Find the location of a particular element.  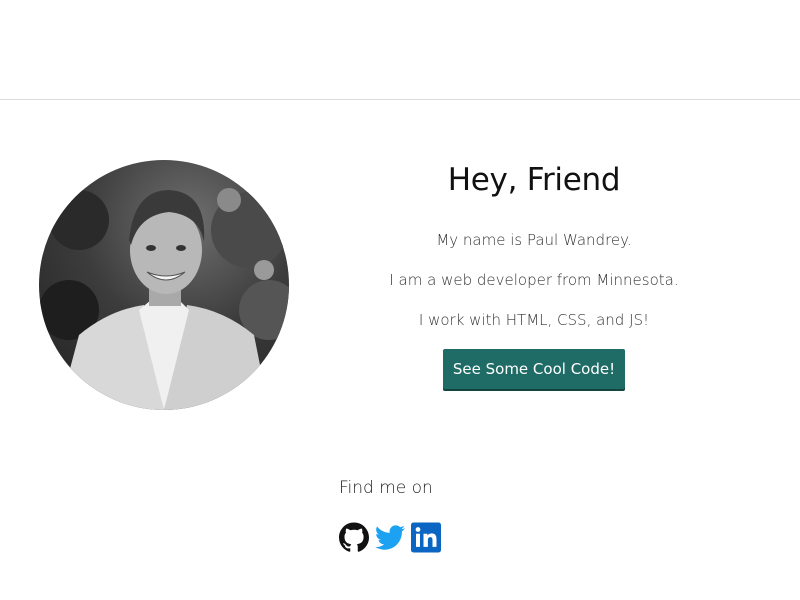

social-heading: Find me on is located at coordinates (386, 488).